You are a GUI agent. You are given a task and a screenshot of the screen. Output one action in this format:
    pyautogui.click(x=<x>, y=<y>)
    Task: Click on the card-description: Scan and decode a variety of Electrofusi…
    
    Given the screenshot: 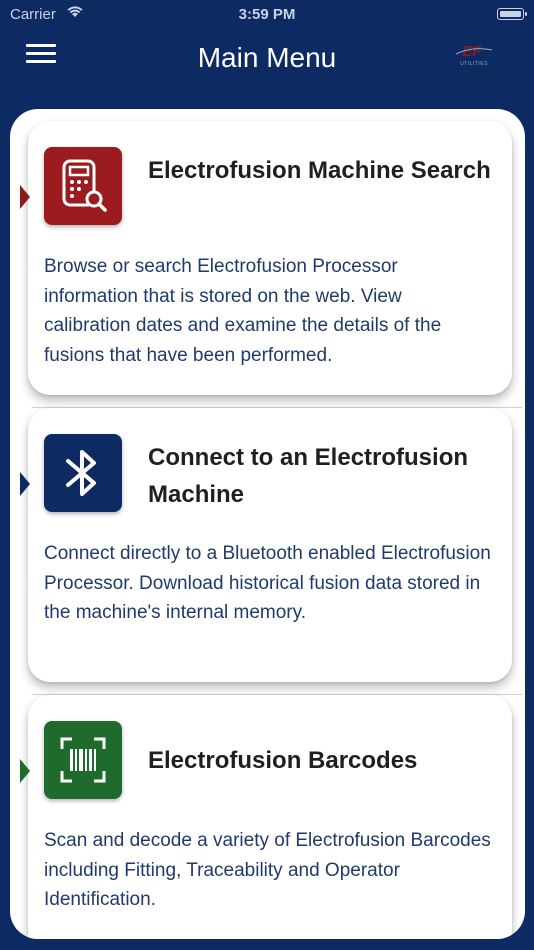 What is the action you would take?
    pyautogui.click(x=267, y=870)
    